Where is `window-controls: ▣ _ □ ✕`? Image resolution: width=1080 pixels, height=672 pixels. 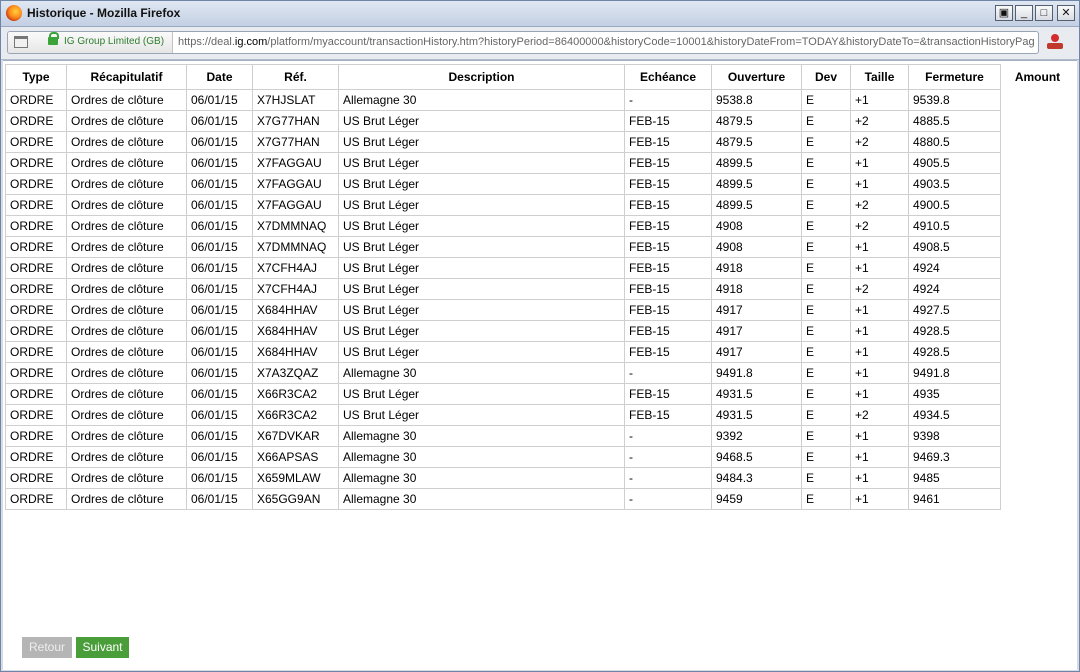
window-controls: ▣ _ □ ✕ is located at coordinates (1035, 13).